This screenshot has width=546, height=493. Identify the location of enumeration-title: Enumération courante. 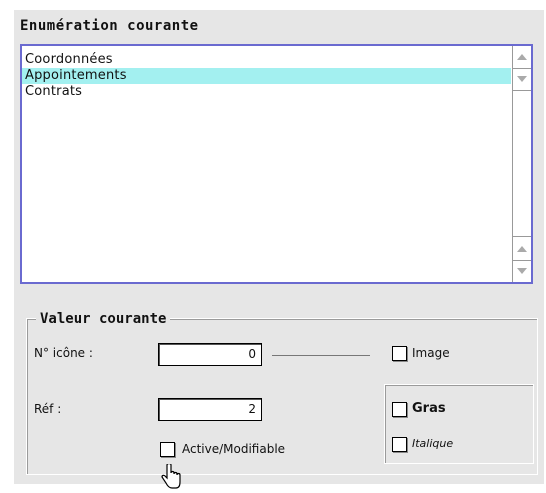
(109, 26).